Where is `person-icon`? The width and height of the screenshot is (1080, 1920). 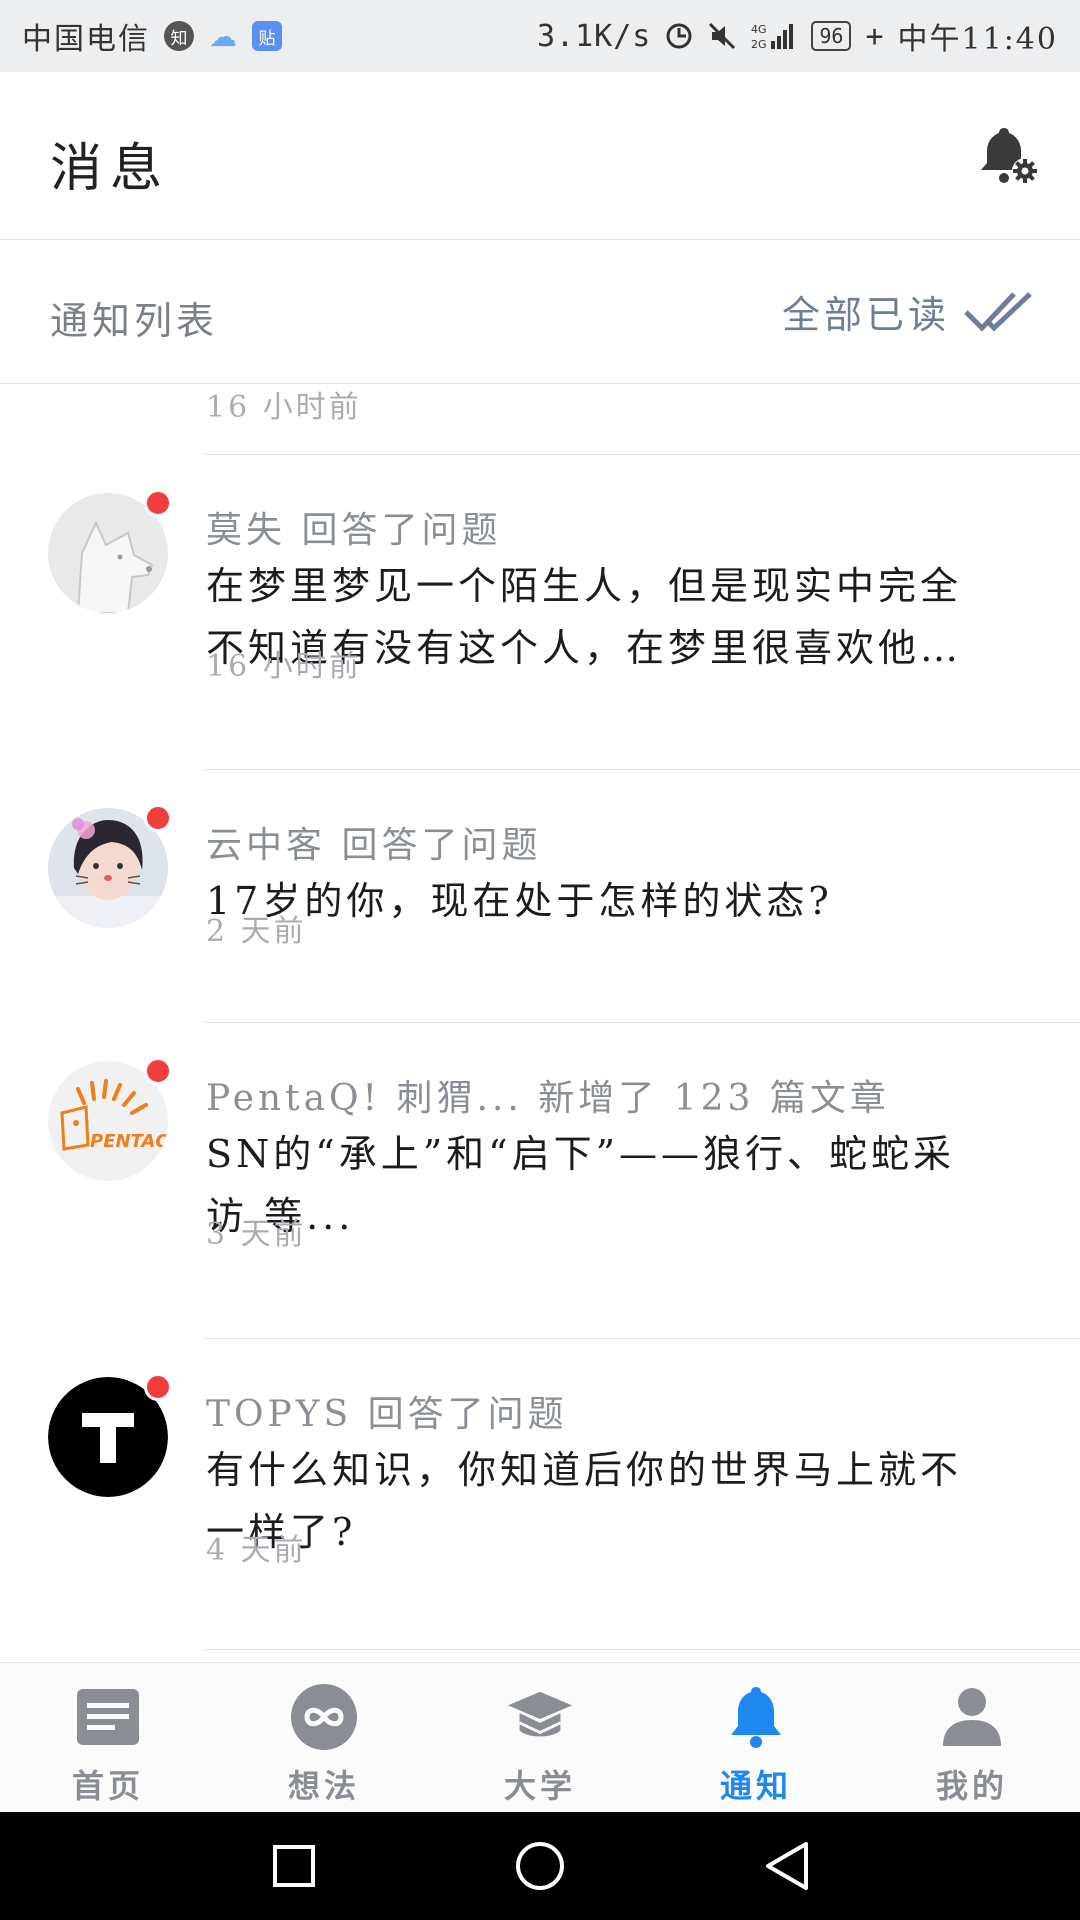 person-icon is located at coordinates (972, 1717).